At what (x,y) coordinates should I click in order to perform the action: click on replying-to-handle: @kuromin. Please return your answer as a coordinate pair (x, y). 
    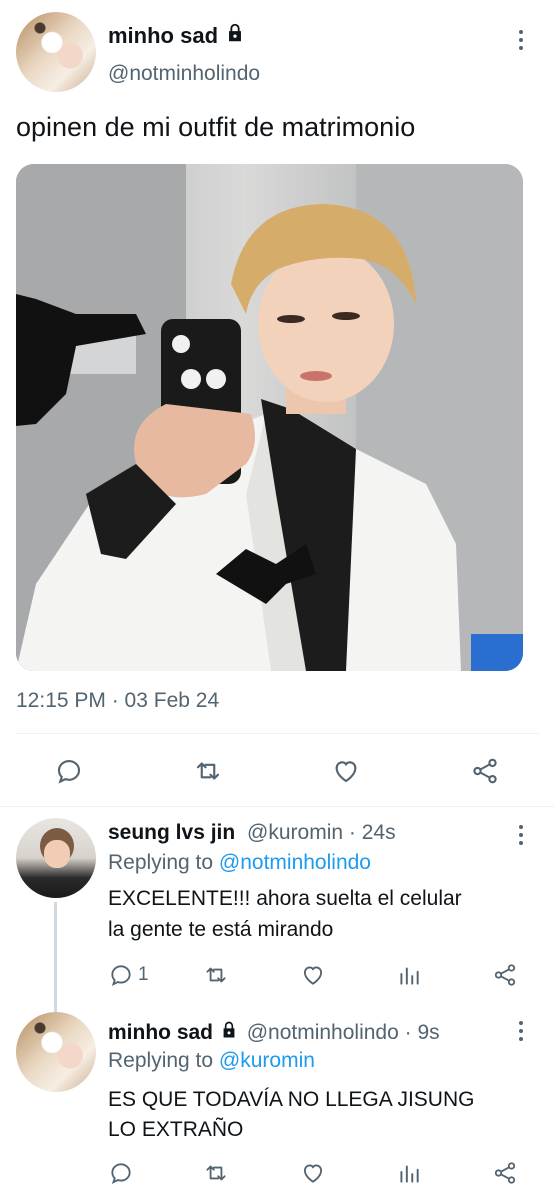
    Looking at the image, I should click on (267, 1060).